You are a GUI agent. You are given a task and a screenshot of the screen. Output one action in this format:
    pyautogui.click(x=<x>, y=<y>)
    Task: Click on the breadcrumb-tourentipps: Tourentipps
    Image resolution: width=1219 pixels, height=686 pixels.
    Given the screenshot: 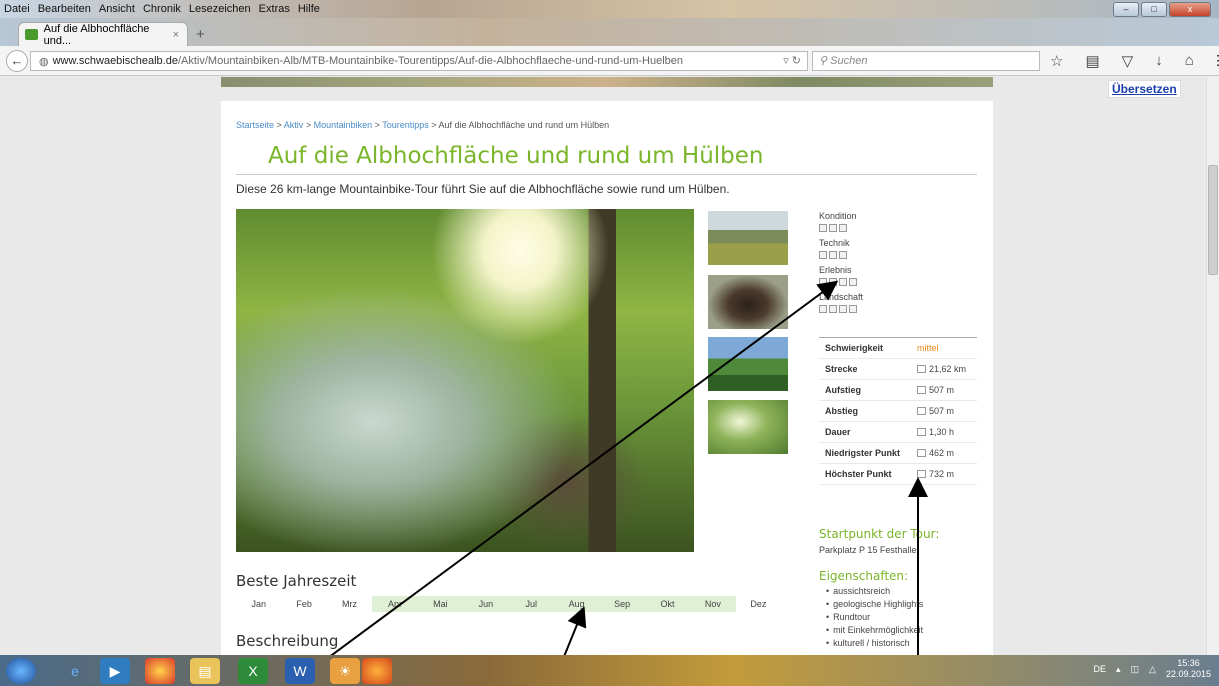 What is the action you would take?
    pyautogui.click(x=405, y=125)
    